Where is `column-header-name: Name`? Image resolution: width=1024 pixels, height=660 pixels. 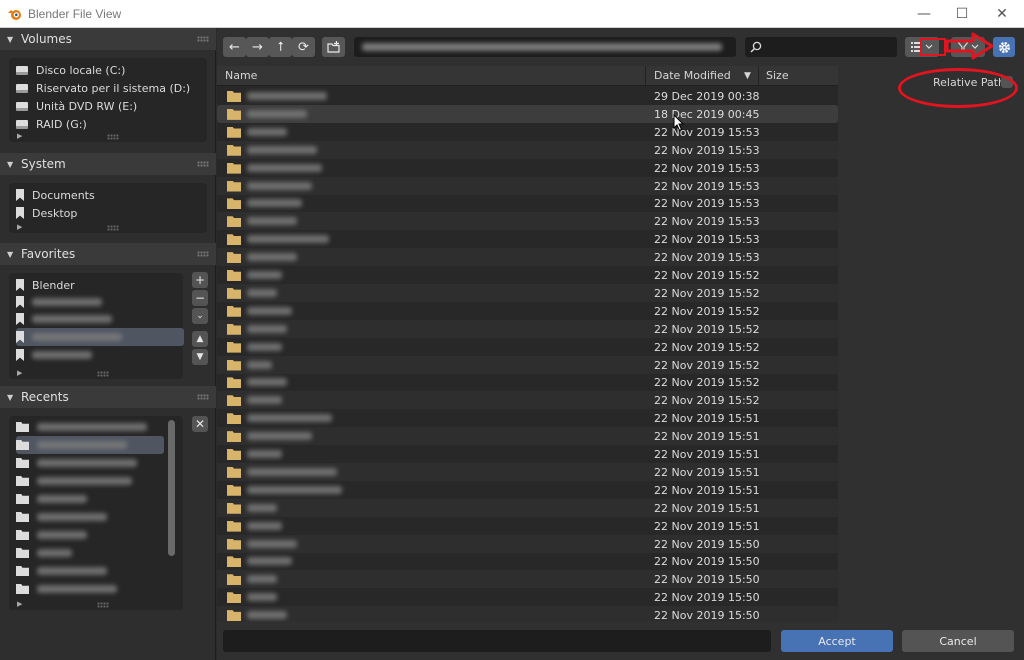 column-header-name: Name is located at coordinates (241, 75).